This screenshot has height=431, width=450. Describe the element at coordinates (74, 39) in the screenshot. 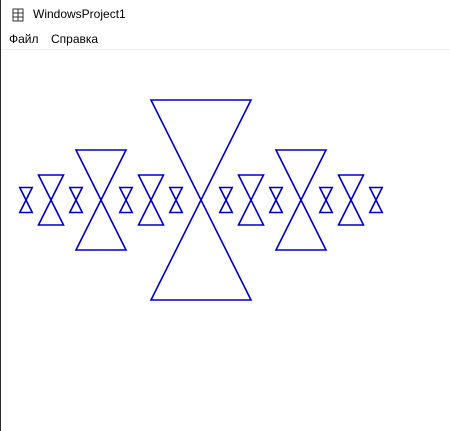

I see `menu-help: Справка` at that location.